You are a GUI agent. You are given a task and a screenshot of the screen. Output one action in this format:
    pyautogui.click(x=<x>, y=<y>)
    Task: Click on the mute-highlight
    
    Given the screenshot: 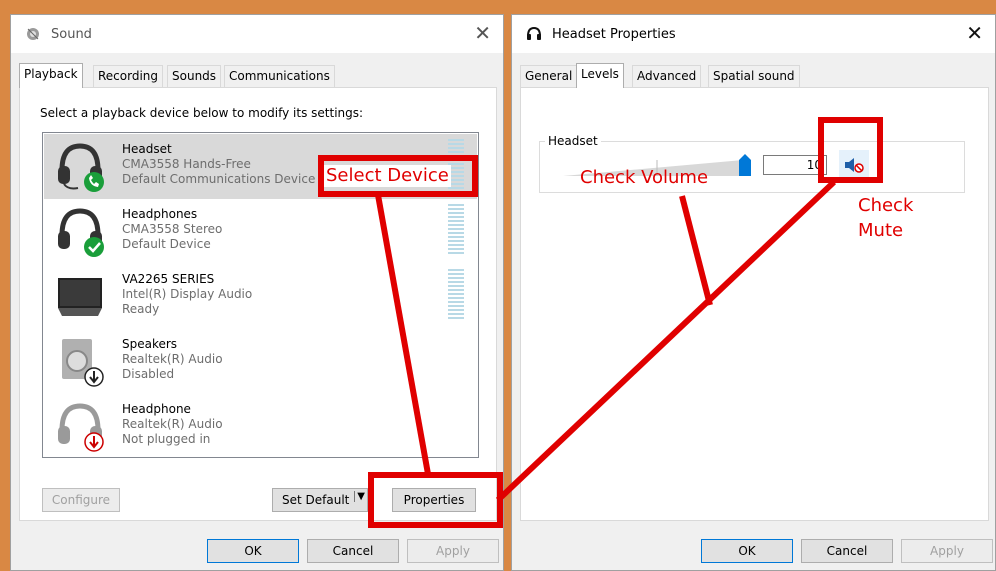 What is the action you would take?
    pyautogui.click(x=850, y=150)
    